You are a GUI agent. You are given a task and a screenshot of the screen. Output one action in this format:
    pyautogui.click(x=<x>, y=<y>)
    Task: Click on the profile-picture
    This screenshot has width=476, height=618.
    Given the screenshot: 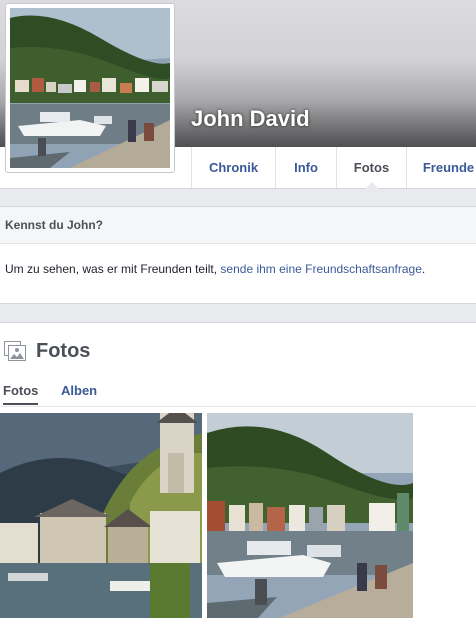 What is the action you would take?
    pyautogui.click(x=90, y=88)
    